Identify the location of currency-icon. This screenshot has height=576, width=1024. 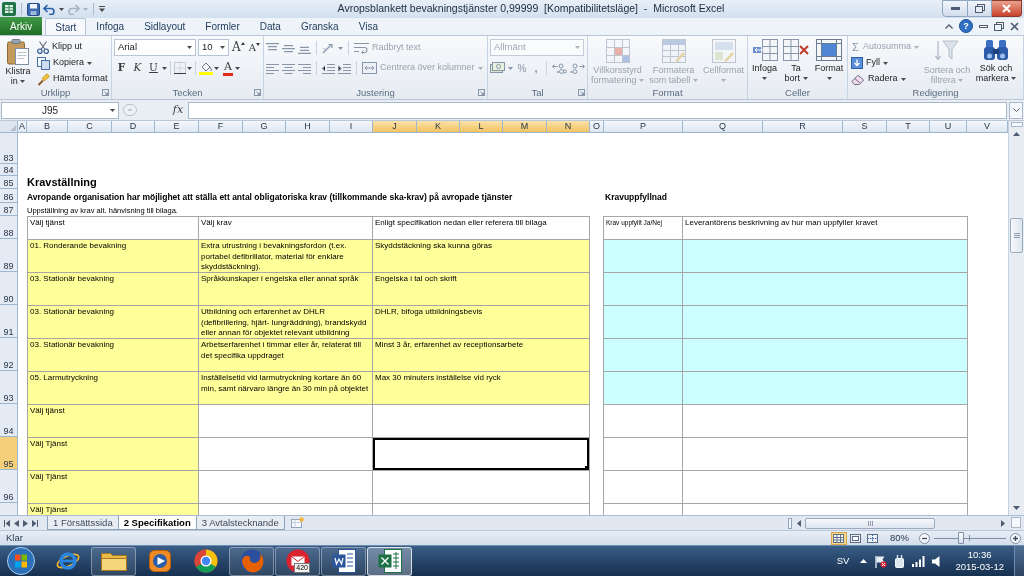
(497, 68).